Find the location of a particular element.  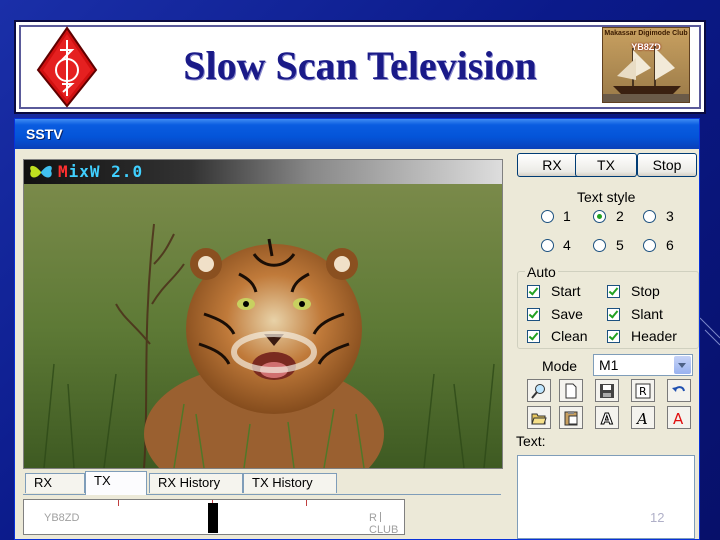

orari-logo is located at coordinates (67, 67).